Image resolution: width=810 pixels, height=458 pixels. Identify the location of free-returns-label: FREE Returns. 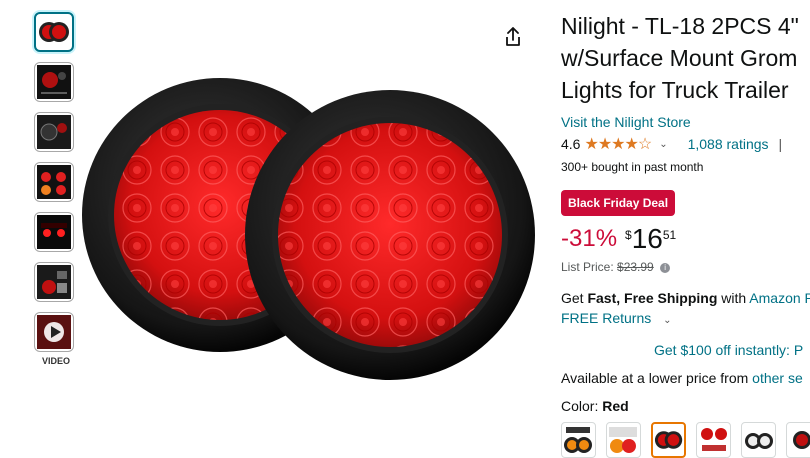
(606, 318).